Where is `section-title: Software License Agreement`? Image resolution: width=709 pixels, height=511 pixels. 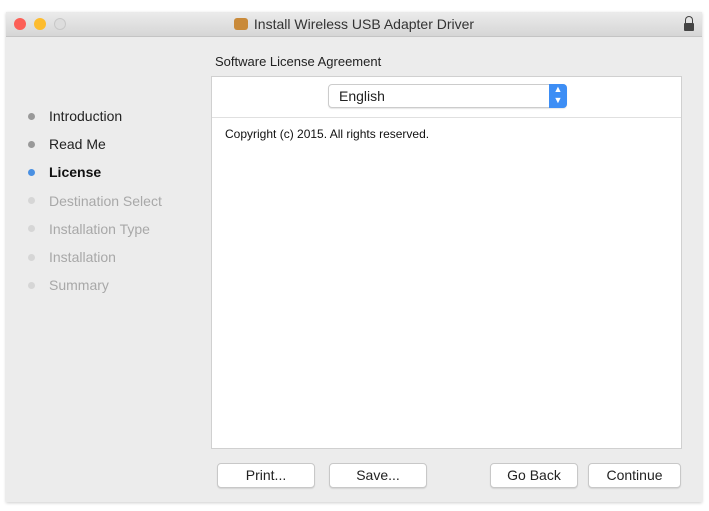
section-title: Software License Agreement is located at coordinates (298, 61).